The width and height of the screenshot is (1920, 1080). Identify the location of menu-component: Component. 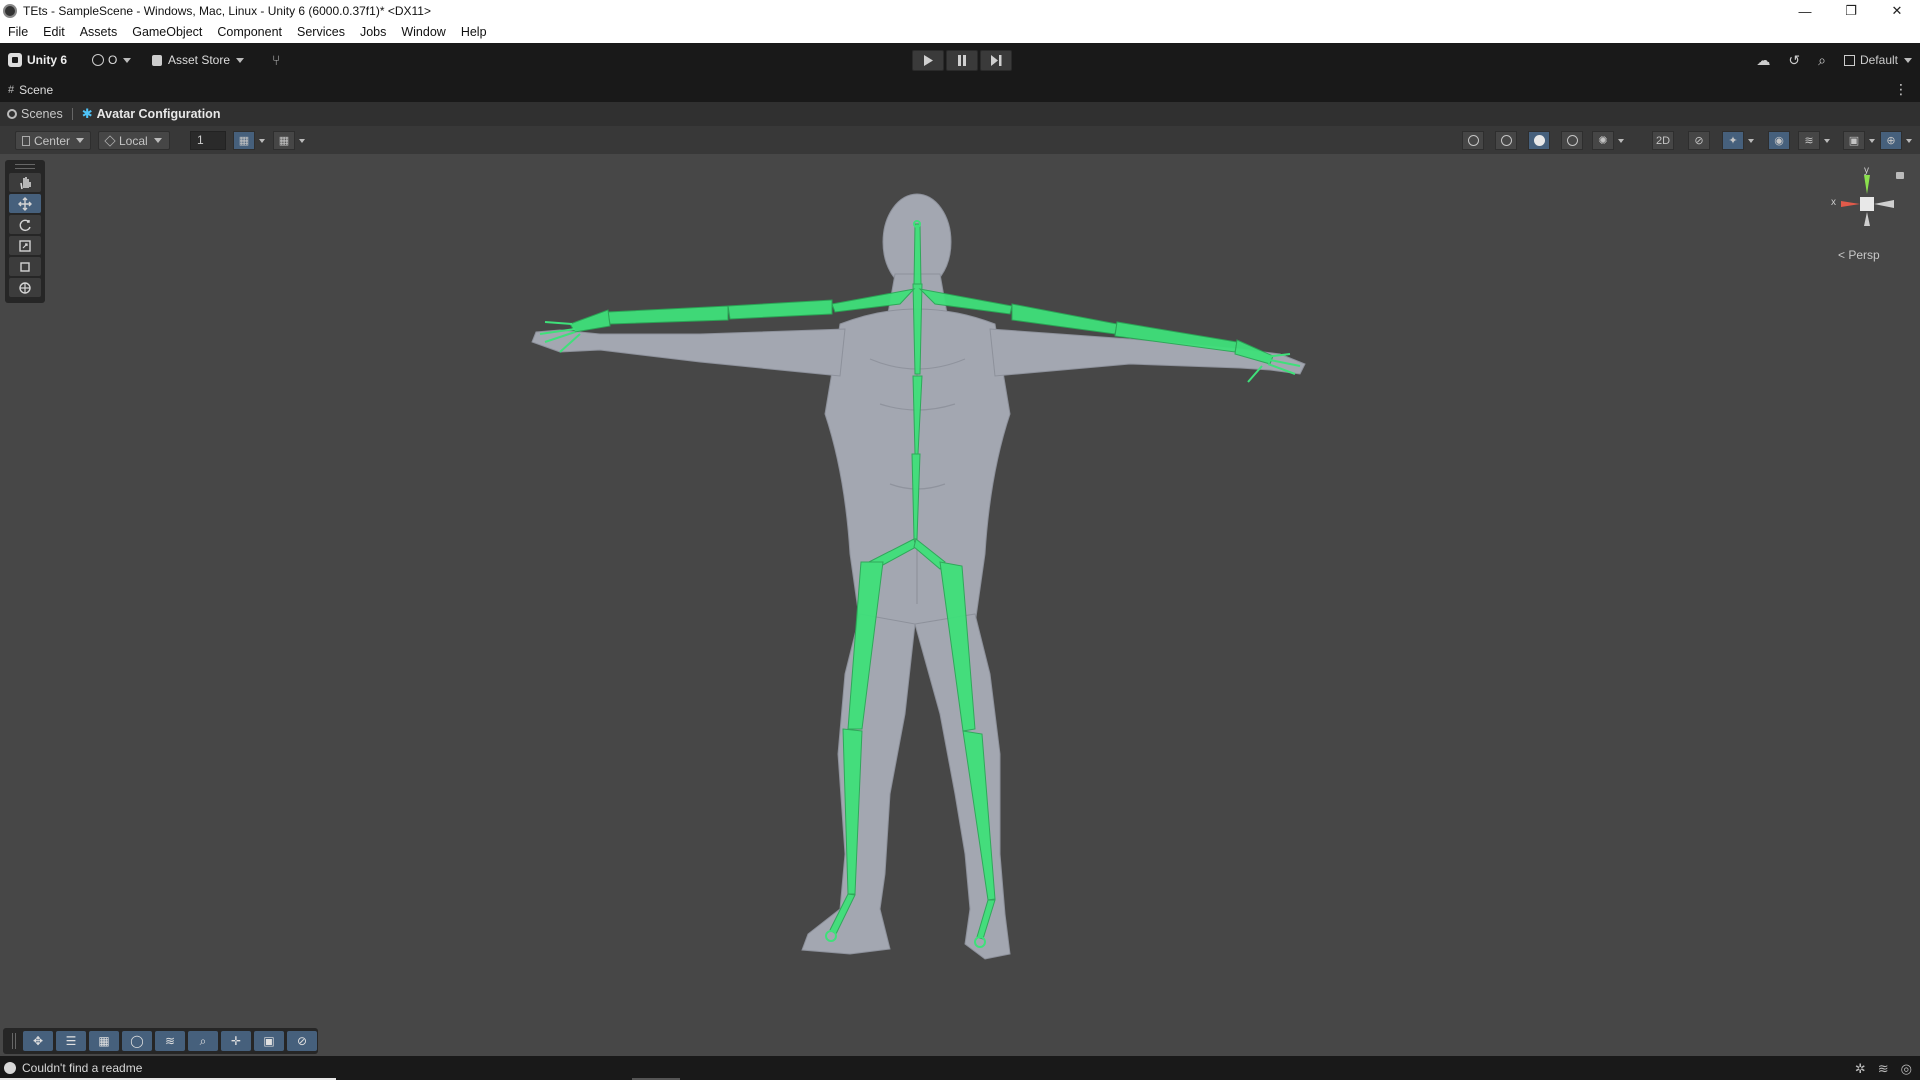
(249, 32).